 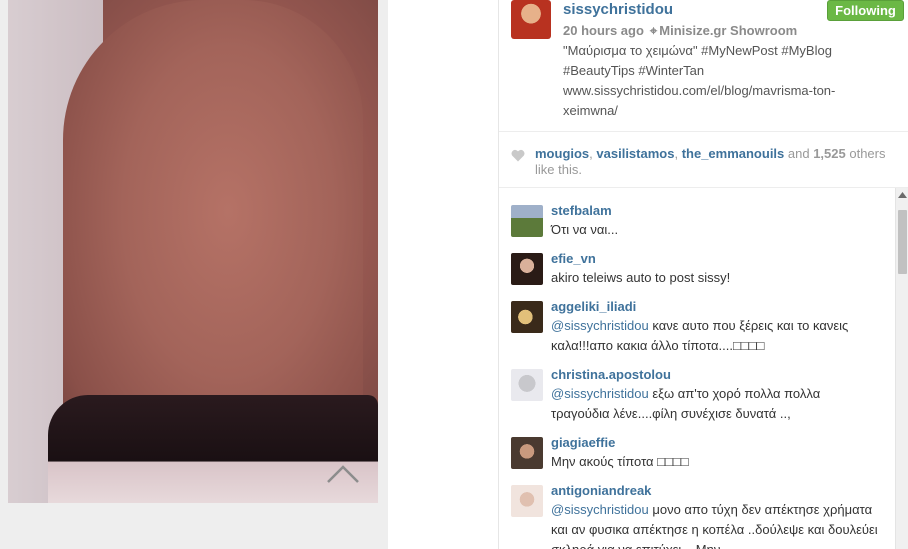 I want to click on comment-username: aggeliki_iliadi, so click(x=593, y=306).